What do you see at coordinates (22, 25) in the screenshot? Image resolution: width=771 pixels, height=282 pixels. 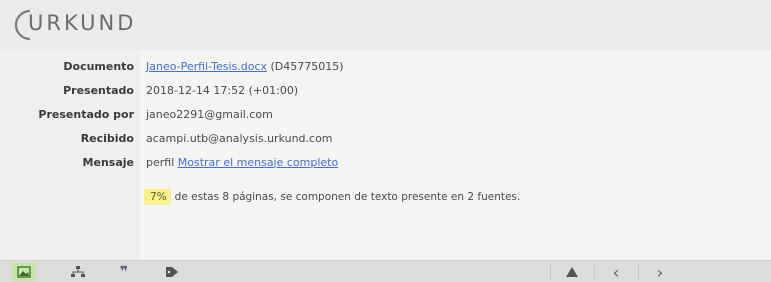 I see `logo-arc-icon` at bounding box center [22, 25].